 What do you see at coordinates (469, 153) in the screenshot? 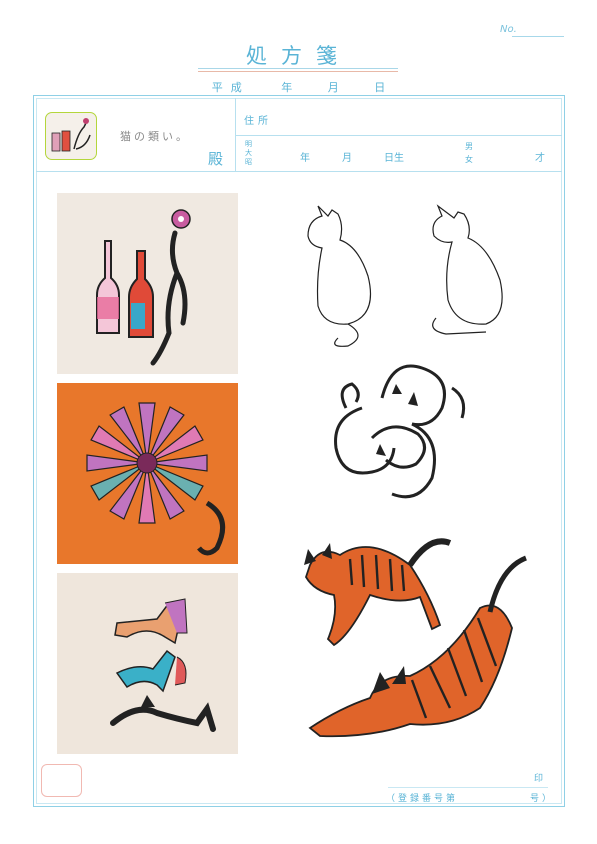
I see `sex-options: 男 女` at bounding box center [469, 153].